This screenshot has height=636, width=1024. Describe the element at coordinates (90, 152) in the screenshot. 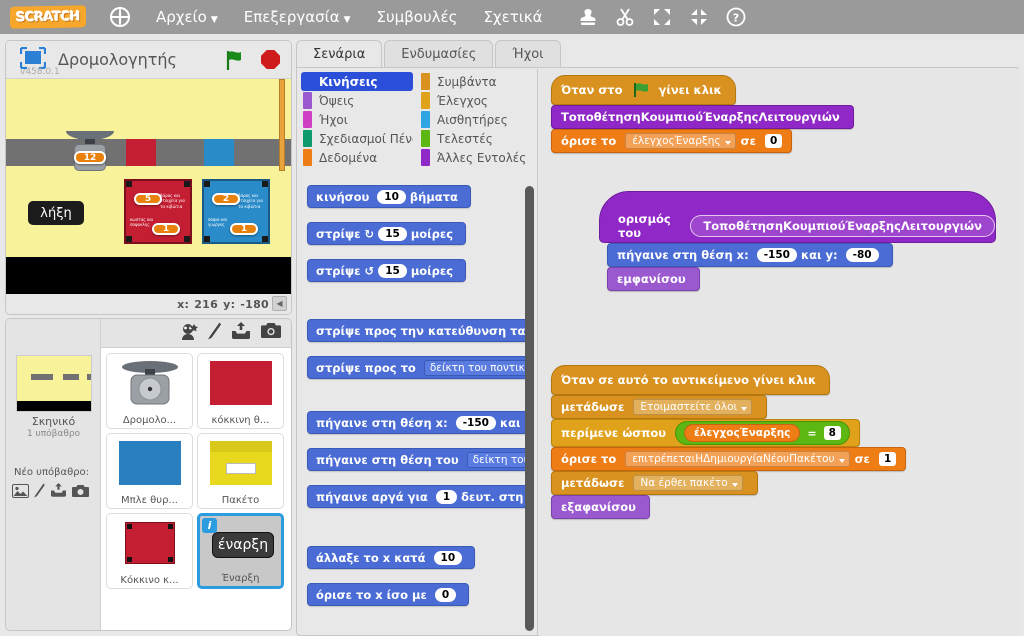

I see `scale-sprite: 12` at that location.